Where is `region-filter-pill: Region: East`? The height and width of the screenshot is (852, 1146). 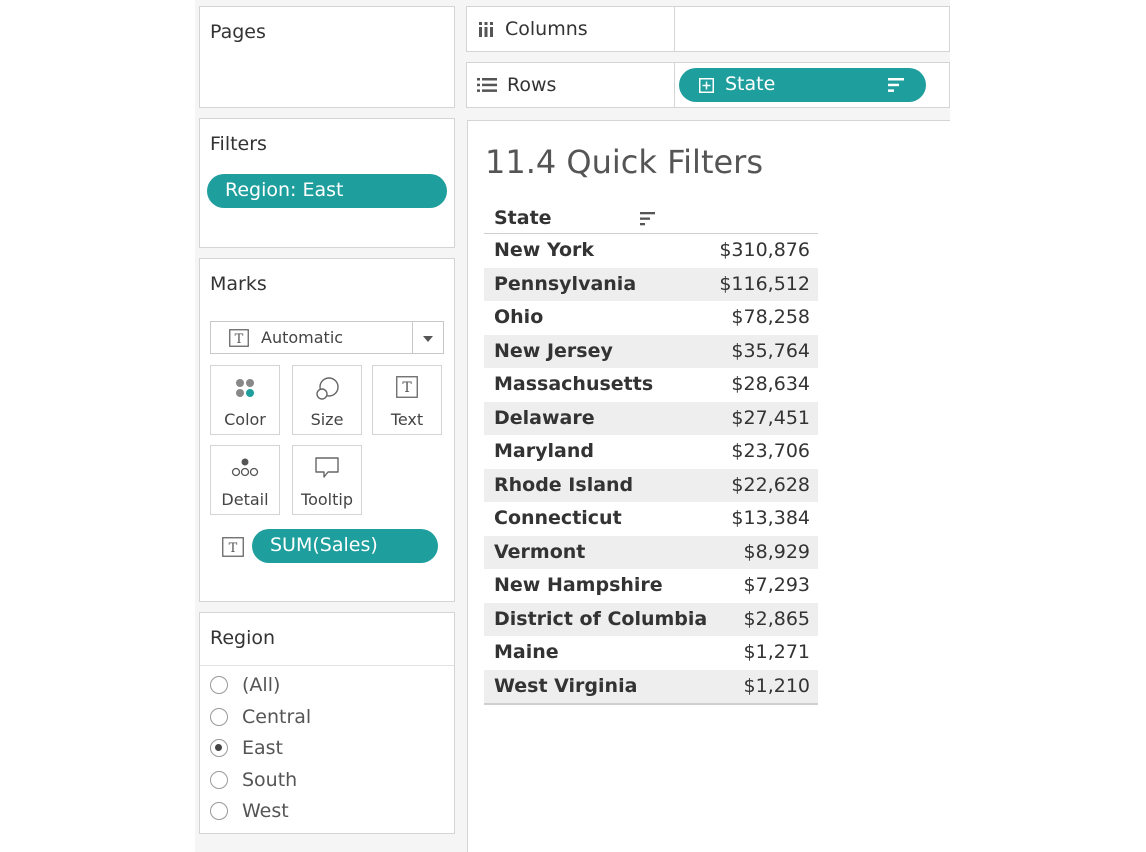 region-filter-pill: Region: East is located at coordinates (327, 191).